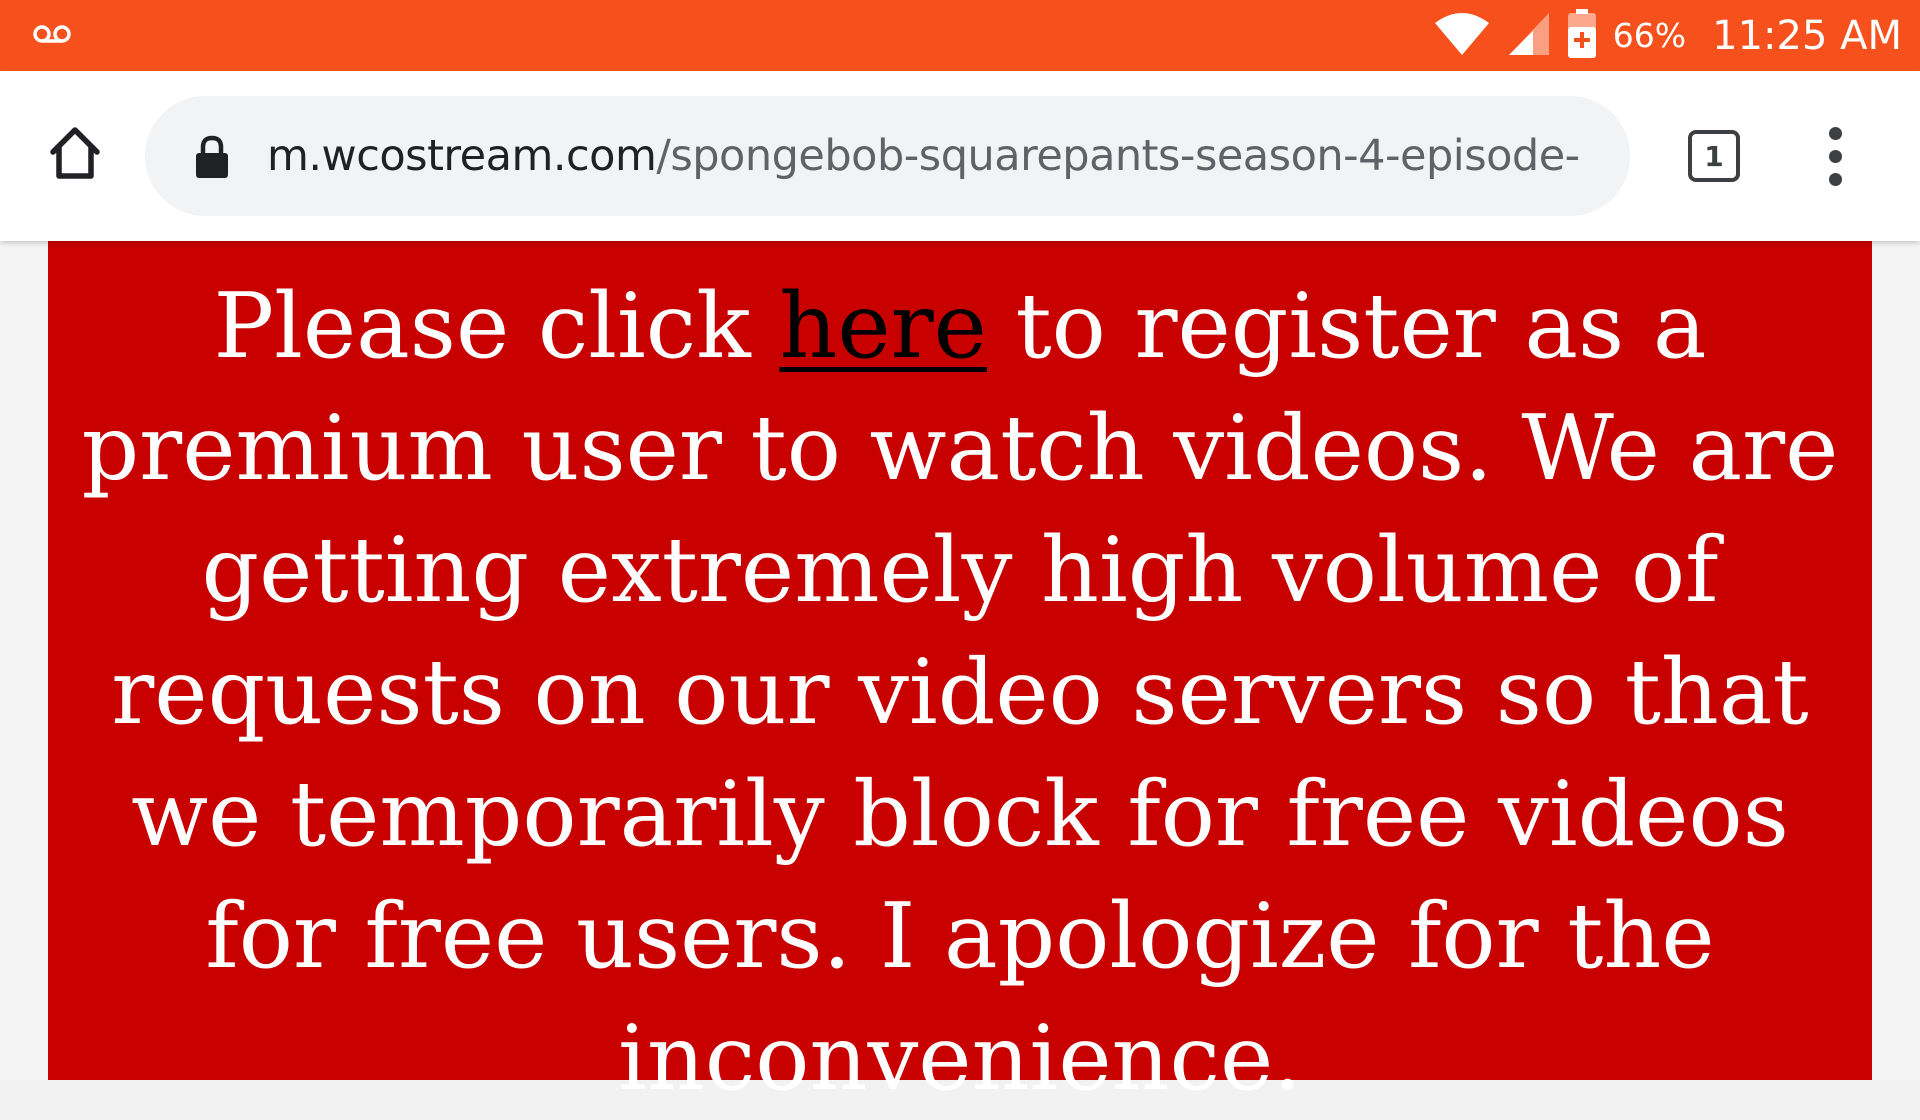  I want to click on tab-count: 1, so click(1714, 156).